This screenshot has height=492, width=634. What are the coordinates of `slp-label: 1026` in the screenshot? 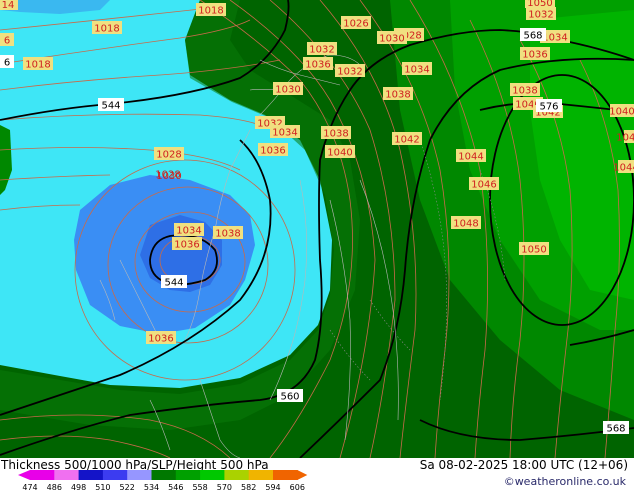 It's located at (356, 23).